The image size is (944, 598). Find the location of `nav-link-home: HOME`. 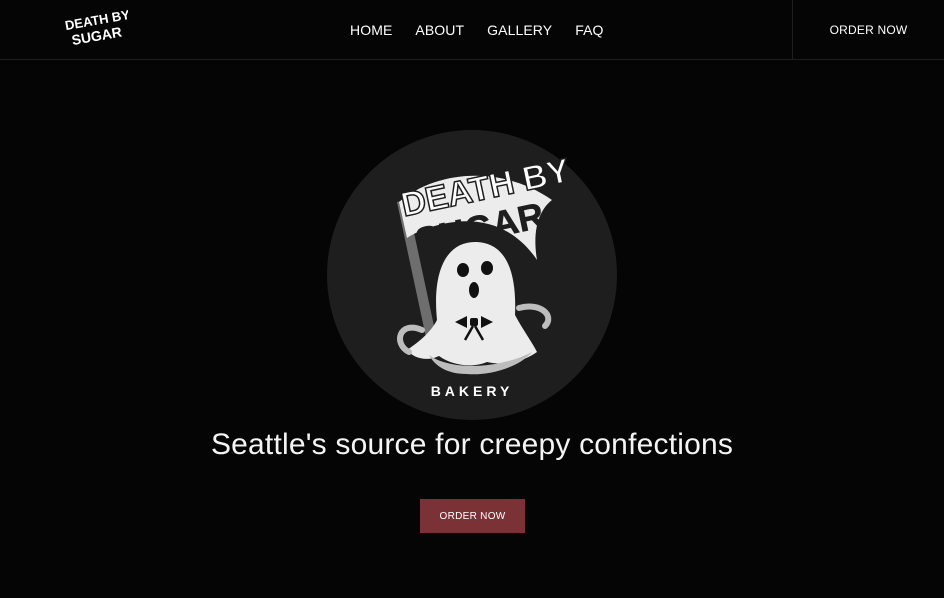

nav-link-home: HOME is located at coordinates (370, 30).